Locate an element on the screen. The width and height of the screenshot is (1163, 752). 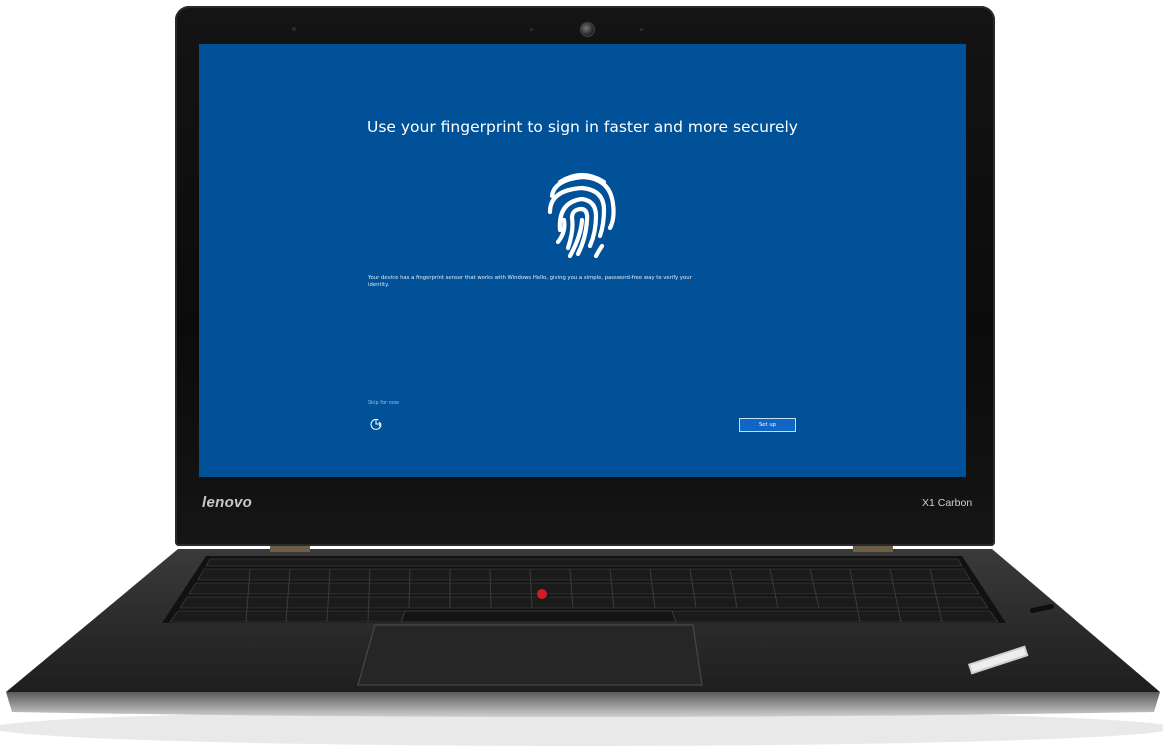
webcam is located at coordinates (587, 29).